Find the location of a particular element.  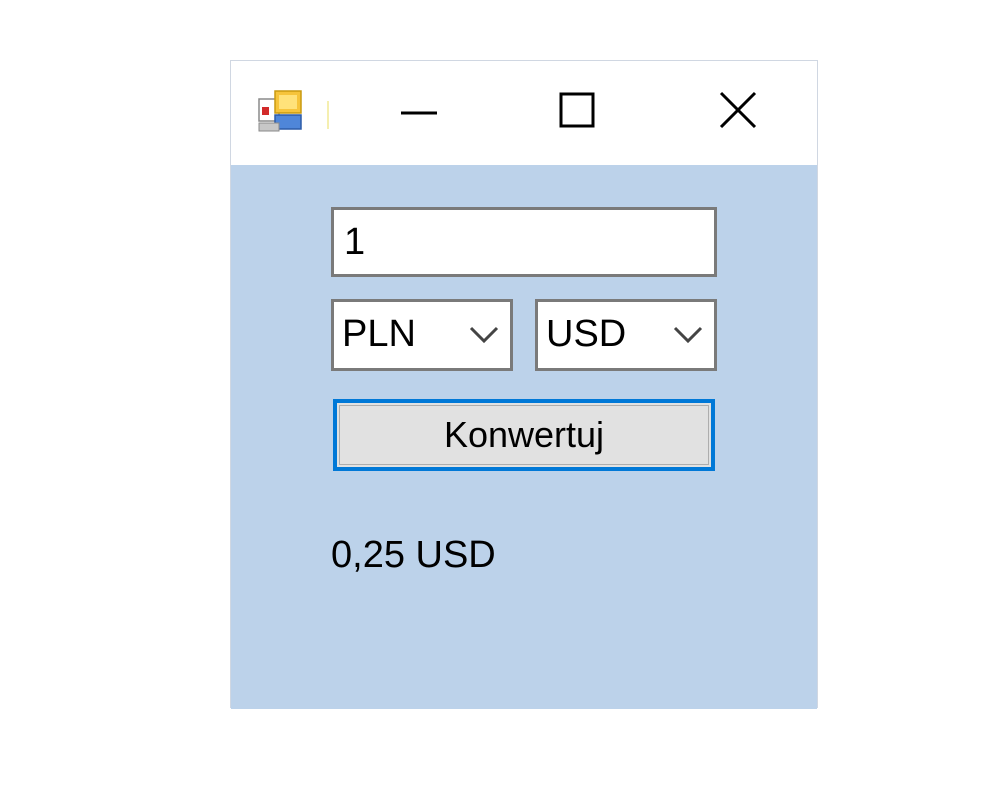

close-button is located at coordinates (739, 113).